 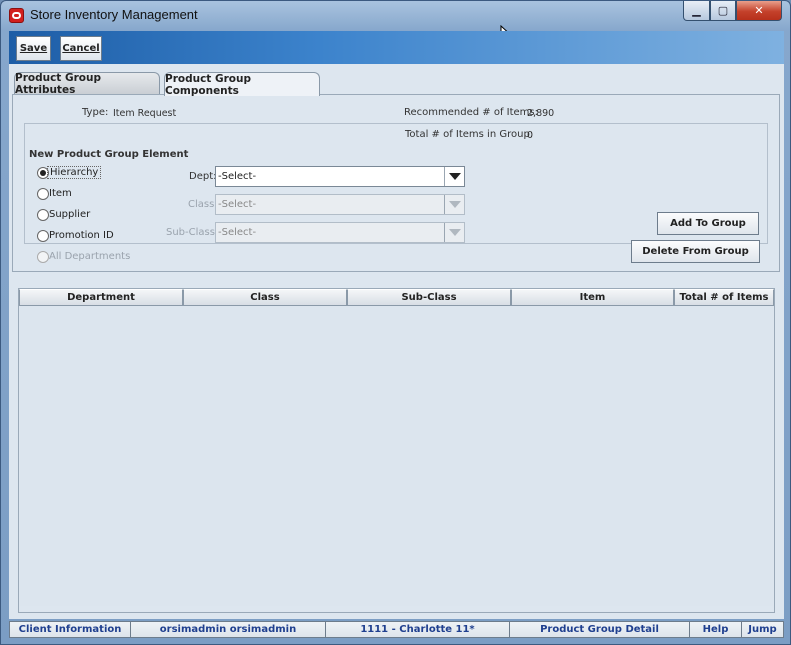 I want to click on radio-promotion-id-label: Promotion ID, so click(x=81, y=235).